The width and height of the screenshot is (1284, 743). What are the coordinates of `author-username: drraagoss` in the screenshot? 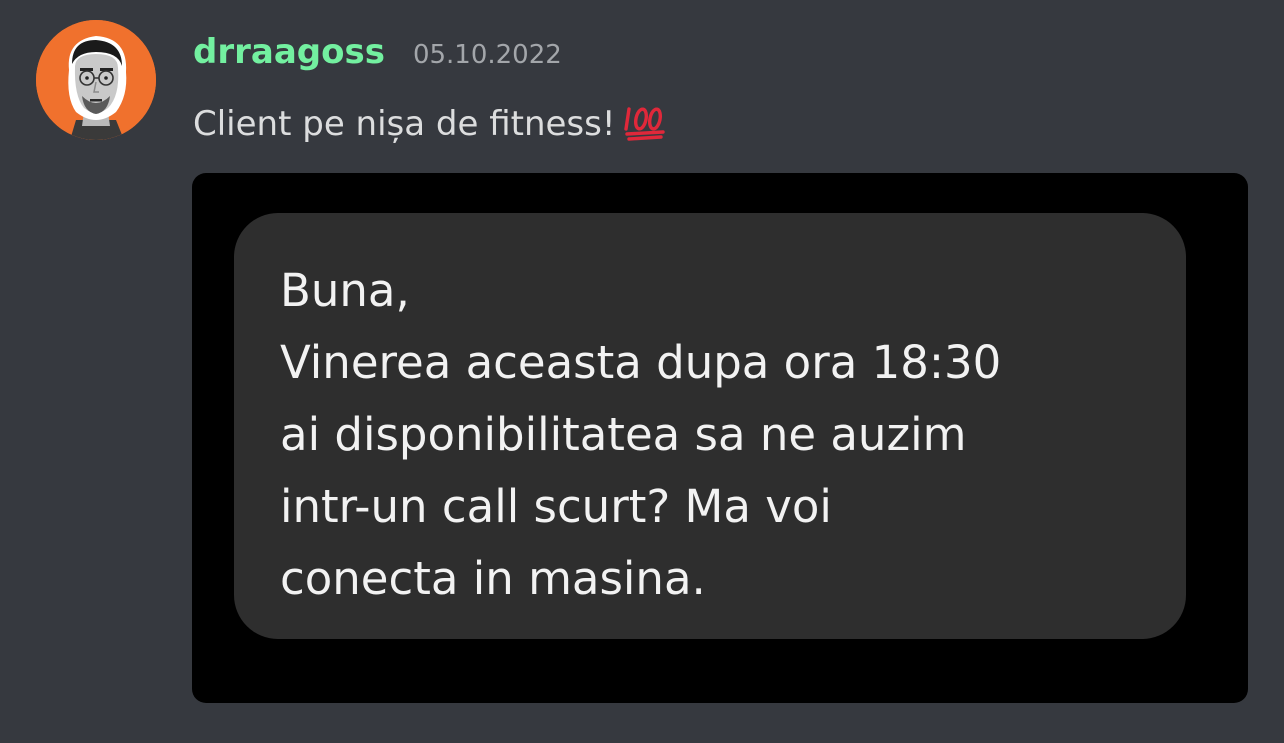 It's located at (289, 52).